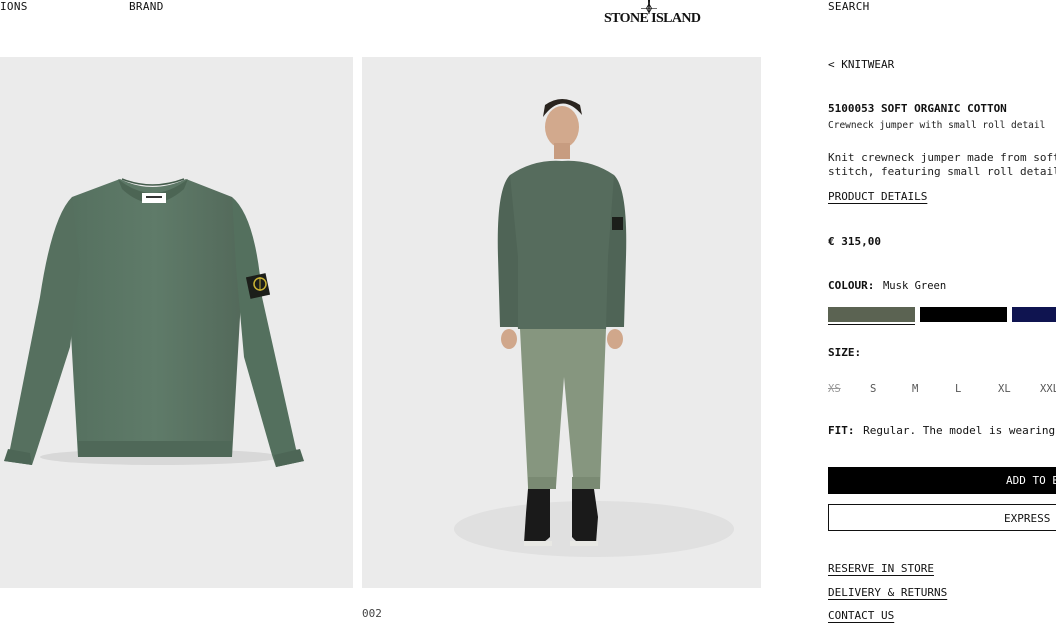 This screenshot has width=1056, height=635. I want to click on express-checkout-button: EXPRESS, so click(942, 517).